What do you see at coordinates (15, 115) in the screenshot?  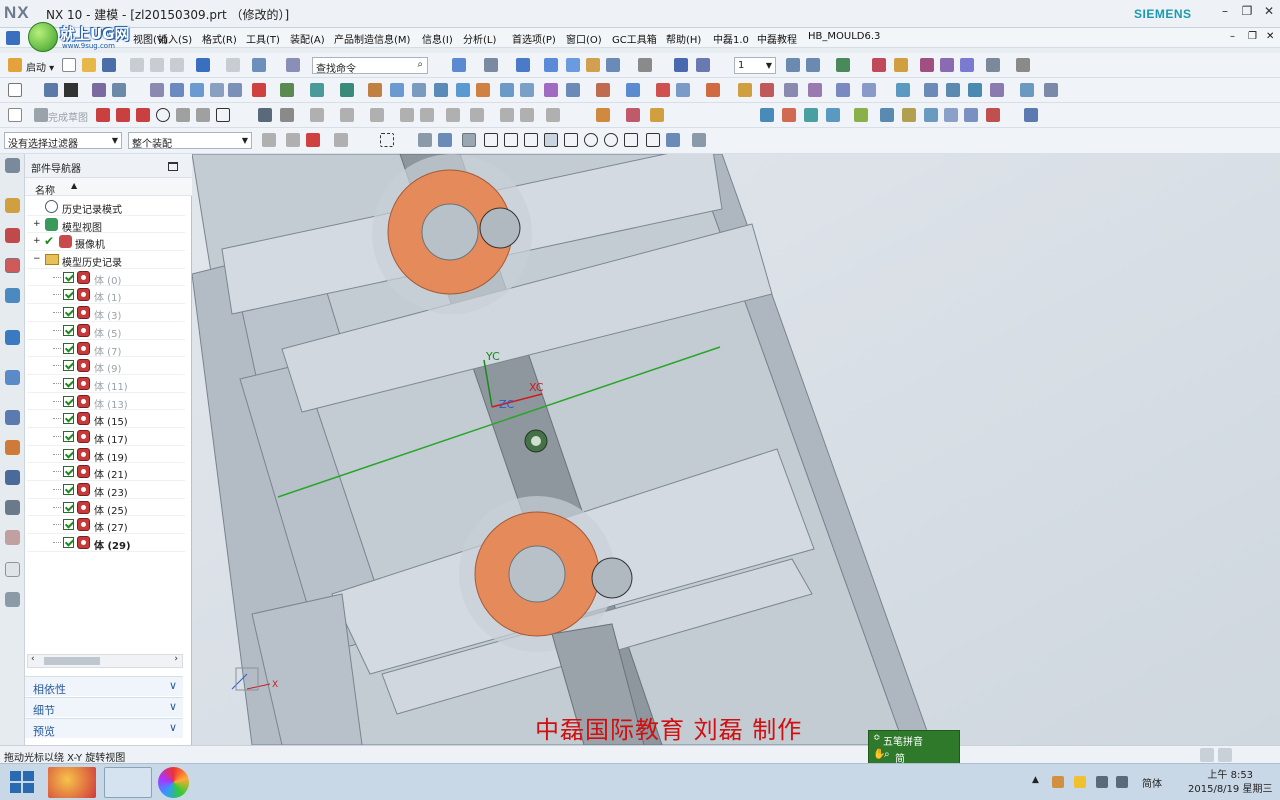 I see `sketch-new-icon` at bounding box center [15, 115].